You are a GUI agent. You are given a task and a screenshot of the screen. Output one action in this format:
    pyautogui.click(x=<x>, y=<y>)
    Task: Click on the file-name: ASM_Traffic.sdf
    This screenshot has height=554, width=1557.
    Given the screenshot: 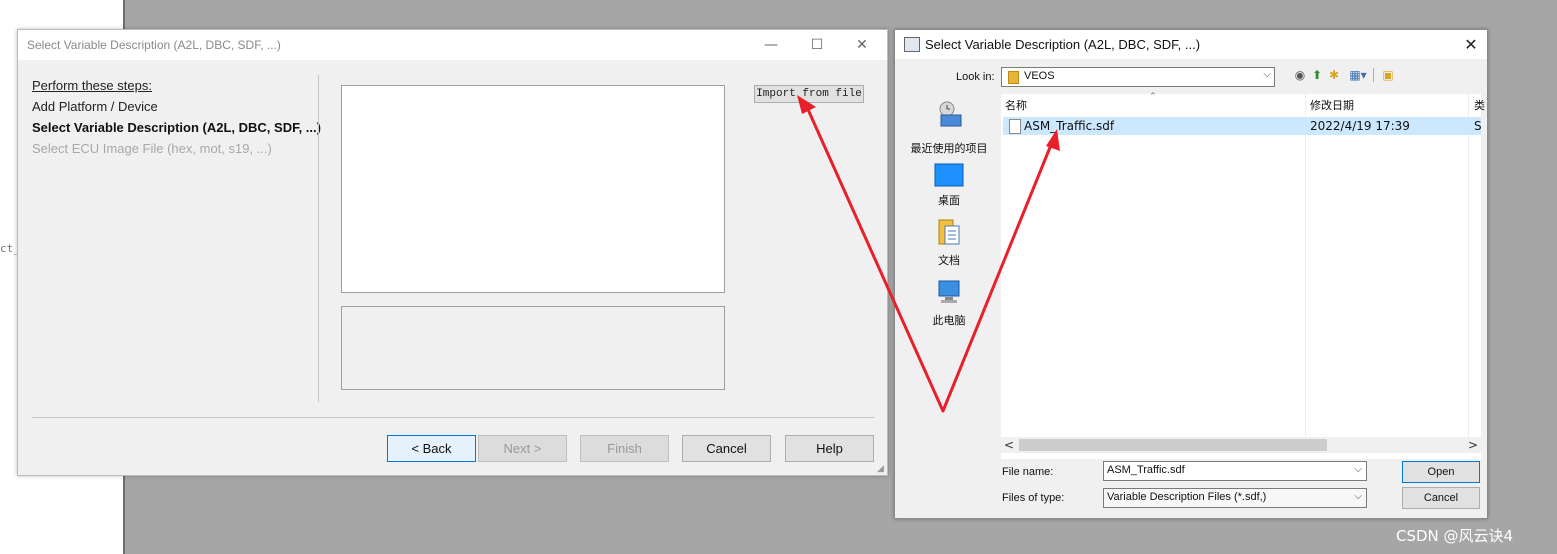 What is the action you would take?
    pyautogui.click(x=1069, y=126)
    